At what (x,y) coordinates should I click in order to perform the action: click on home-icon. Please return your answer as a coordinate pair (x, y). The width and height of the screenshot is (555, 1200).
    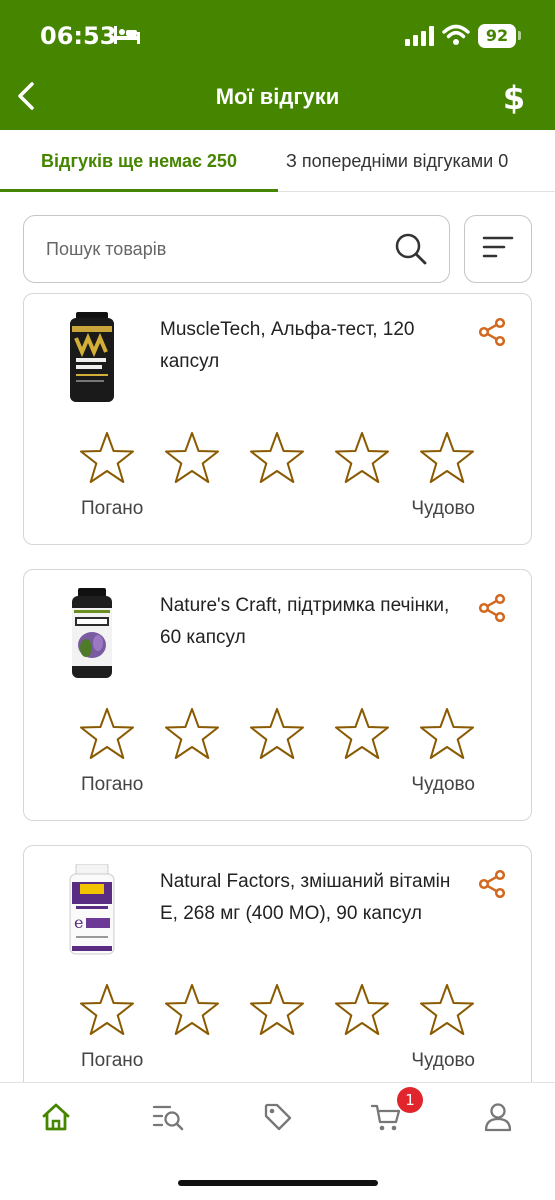
    Looking at the image, I should click on (56, 1119).